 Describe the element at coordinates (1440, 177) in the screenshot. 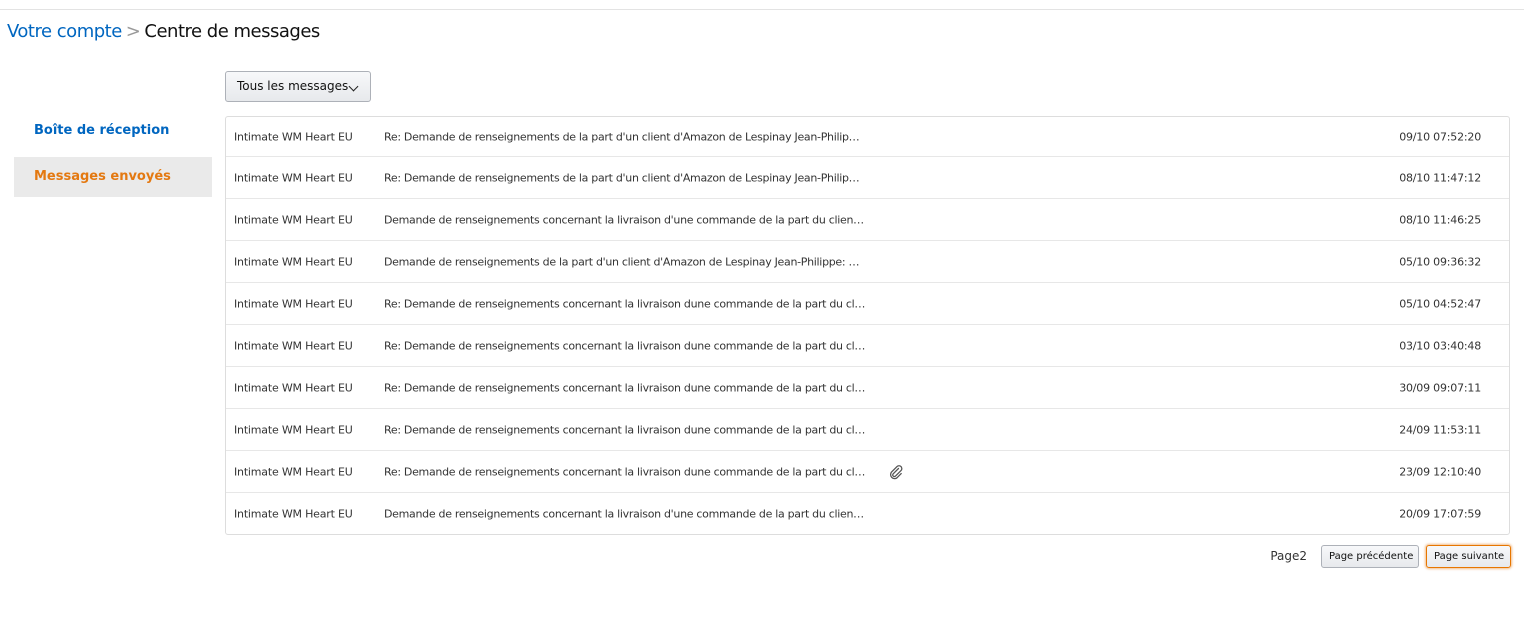

I see `message-date: 08/10 11:47:12` at that location.